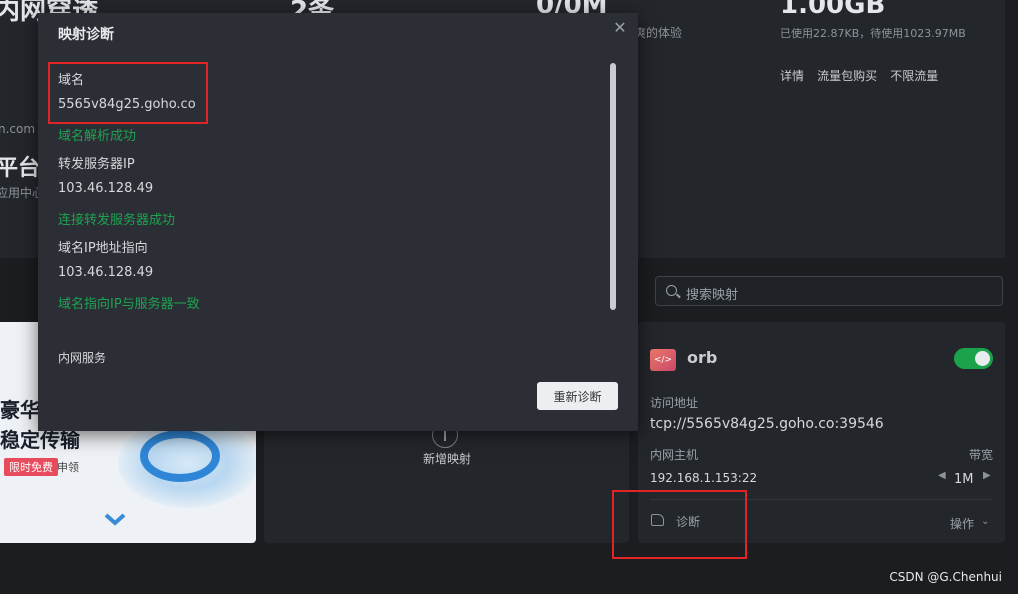 The image size is (1018, 594). I want to click on diag-row-connect-success: 连接转发服务器成功, so click(117, 220).